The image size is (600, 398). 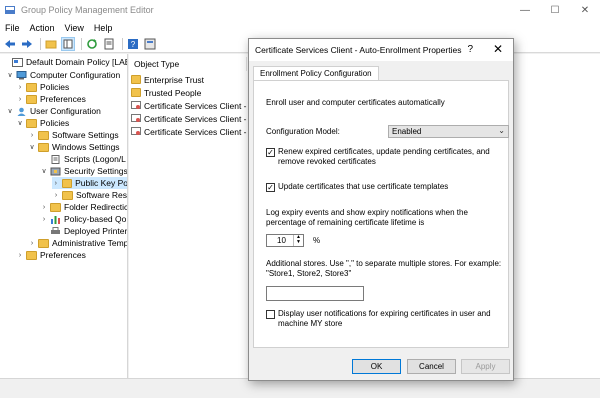 What do you see at coordinates (42, 123) in the screenshot?
I see `tree-item-policies: ∨ Policies` at bounding box center [42, 123].